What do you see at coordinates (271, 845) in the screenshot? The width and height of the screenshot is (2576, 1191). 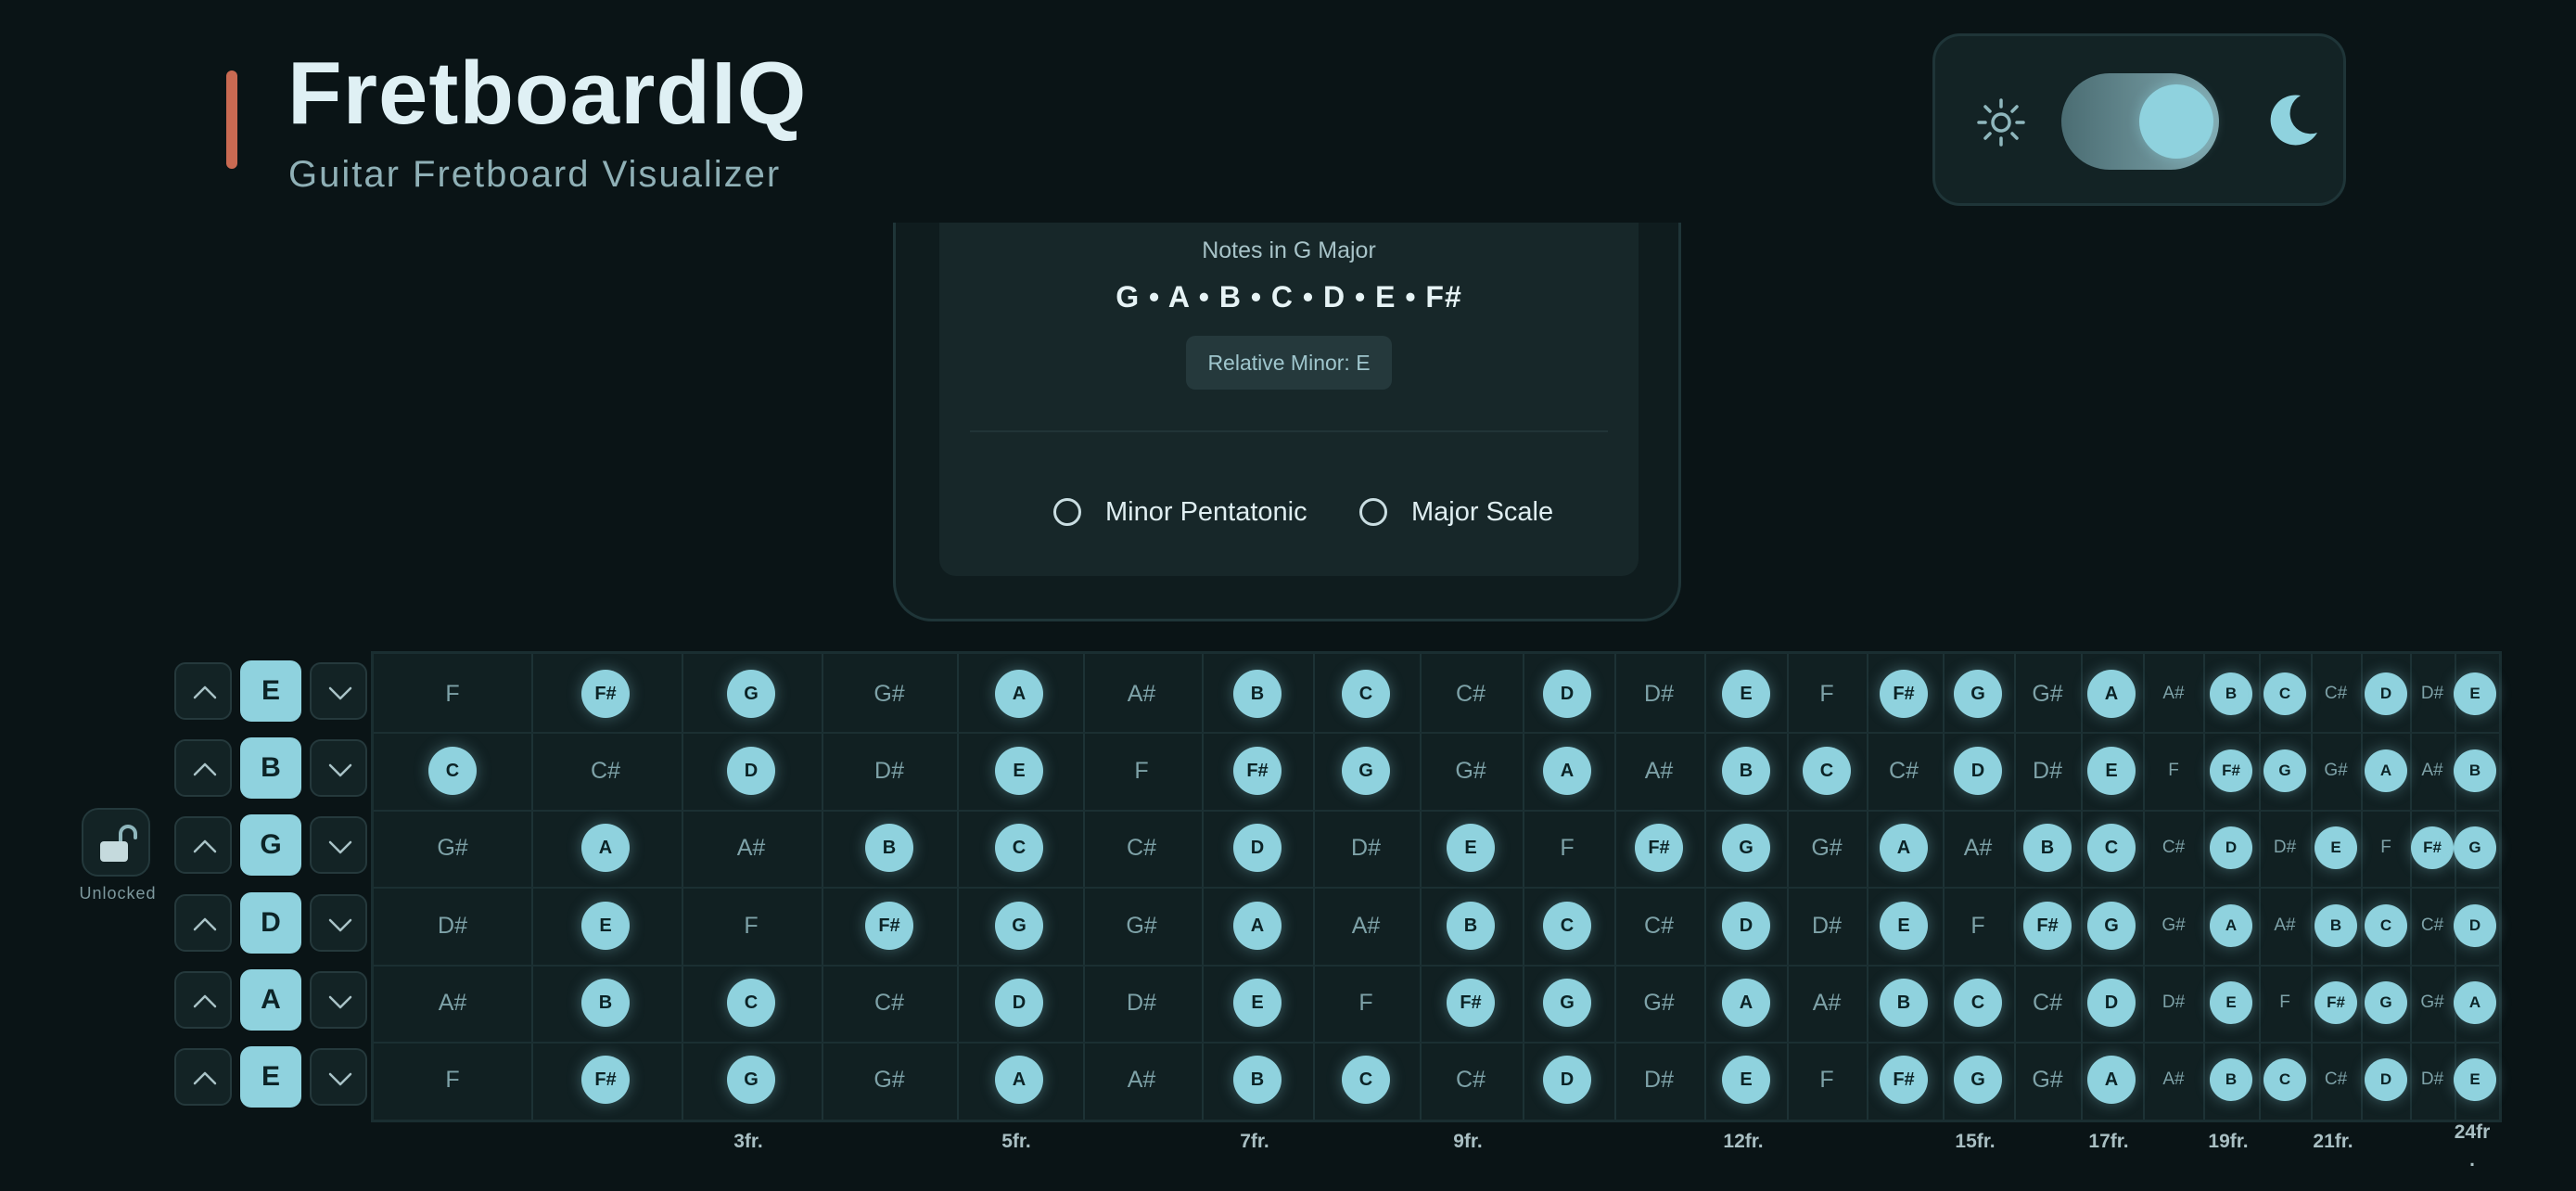 I see `tuning-note-g: G` at bounding box center [271, 845].